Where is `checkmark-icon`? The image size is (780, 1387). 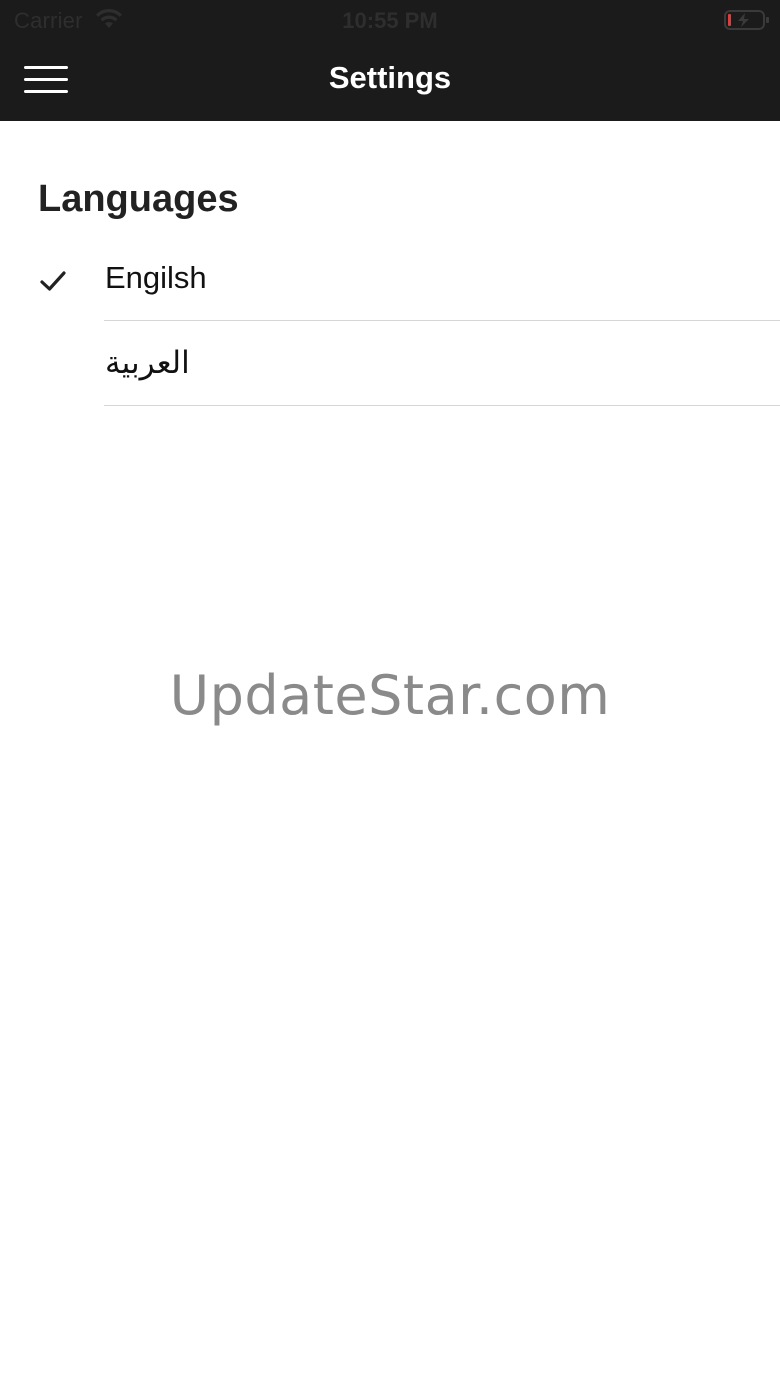
checkmark-icon is located at coordinates (53, 281).